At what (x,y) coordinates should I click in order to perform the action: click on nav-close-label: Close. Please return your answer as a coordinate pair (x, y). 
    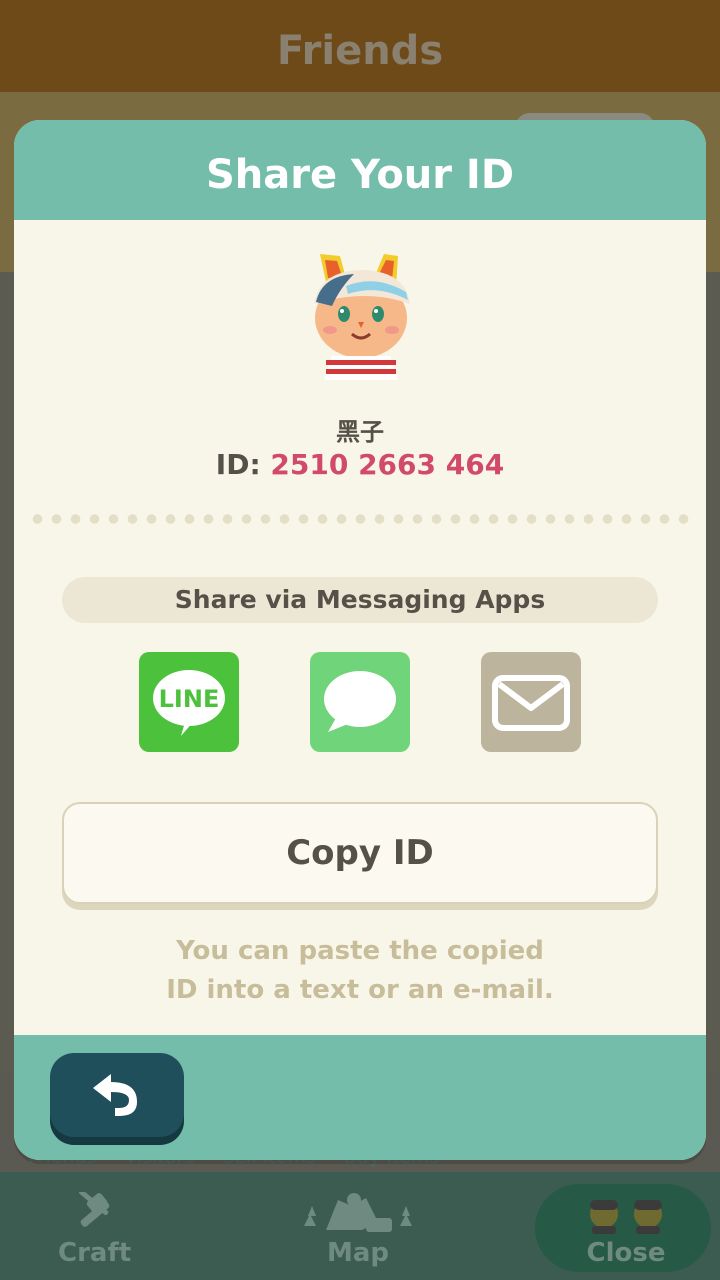
    Looking at the image, I should click on (626, 1253).